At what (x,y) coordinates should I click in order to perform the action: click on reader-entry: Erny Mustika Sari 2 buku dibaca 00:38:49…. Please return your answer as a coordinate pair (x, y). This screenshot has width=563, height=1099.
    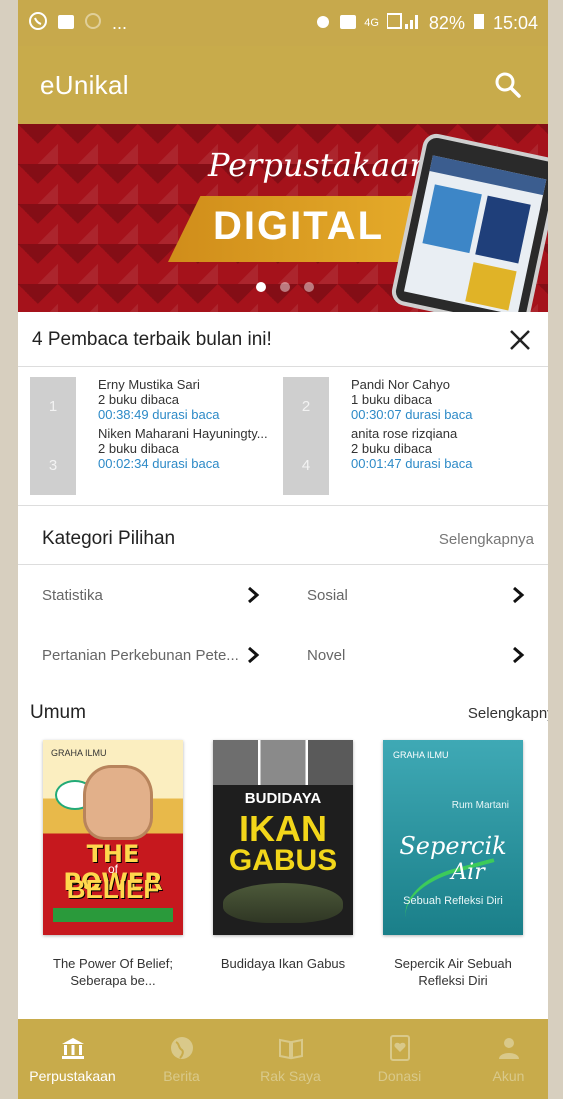
    Looking at the image, I should click on (183, 399).